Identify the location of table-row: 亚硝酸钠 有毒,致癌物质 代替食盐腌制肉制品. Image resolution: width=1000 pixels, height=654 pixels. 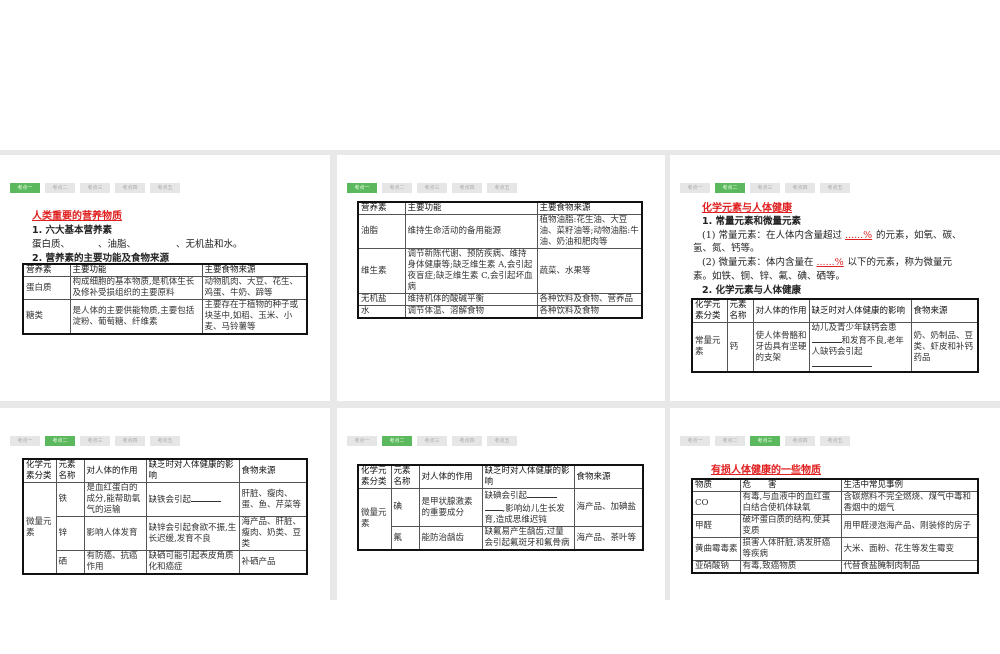
(835, 567).